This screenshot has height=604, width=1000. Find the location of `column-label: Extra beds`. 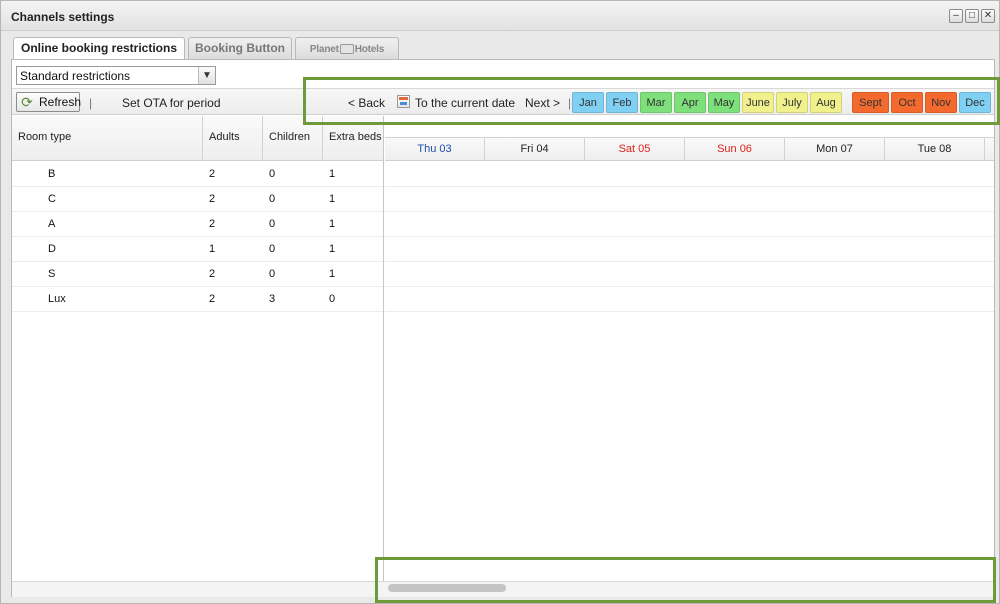

column-label: Extra beds is located at coordinates (355, 137).